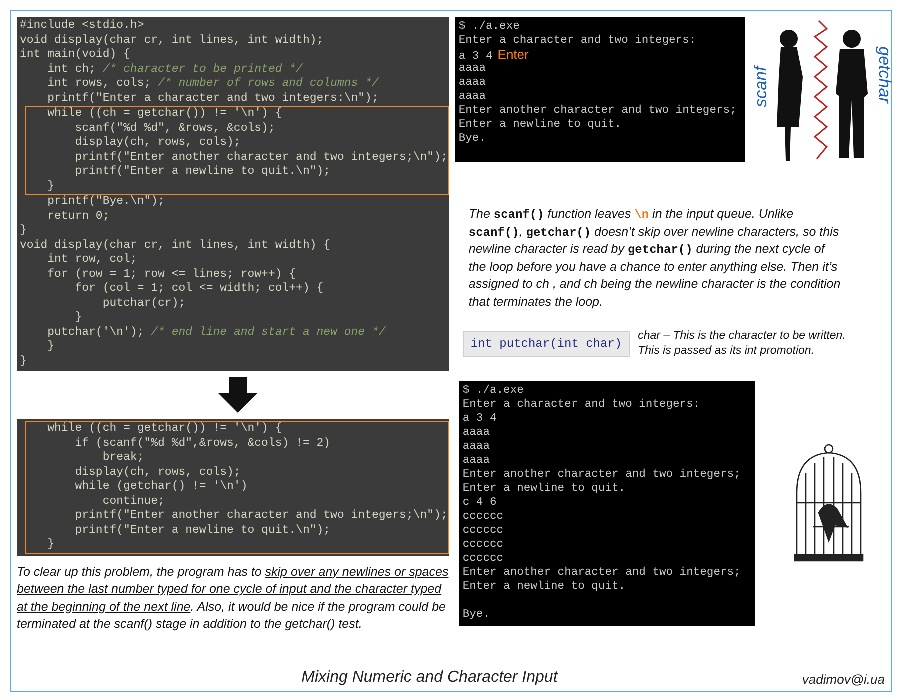  What do you see at coordinates (430, 678) in the screenshot?
I see `slide-title: Mixing Numeric and Character Input` at bounding box center [430, 678].